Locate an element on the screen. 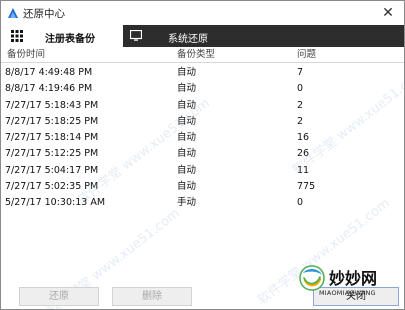  site-watermark-logo: 妙妙网 MIAOMIAOWANG is located at coordinates (349, 281).